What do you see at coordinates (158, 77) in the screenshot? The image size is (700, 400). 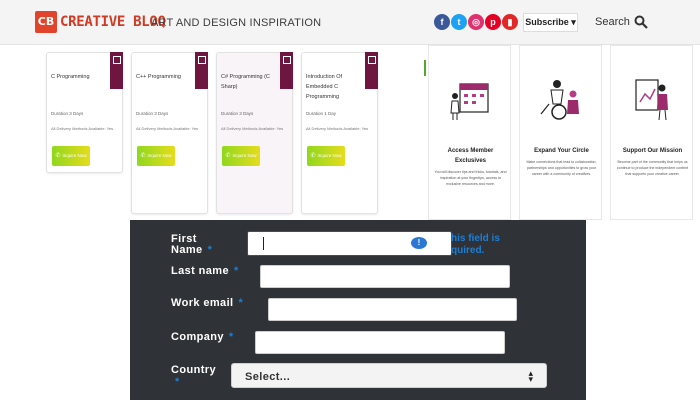 I see `course-title: C++ Programming` at bounding box center [158, 77].